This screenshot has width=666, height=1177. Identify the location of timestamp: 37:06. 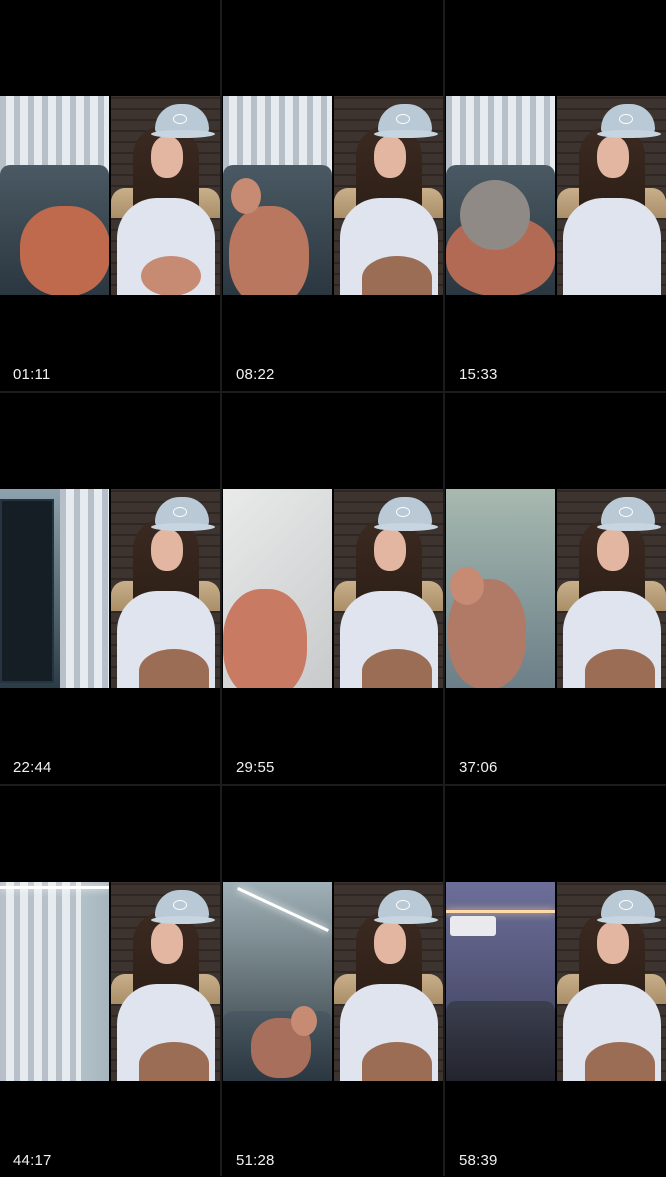
(478, 767).